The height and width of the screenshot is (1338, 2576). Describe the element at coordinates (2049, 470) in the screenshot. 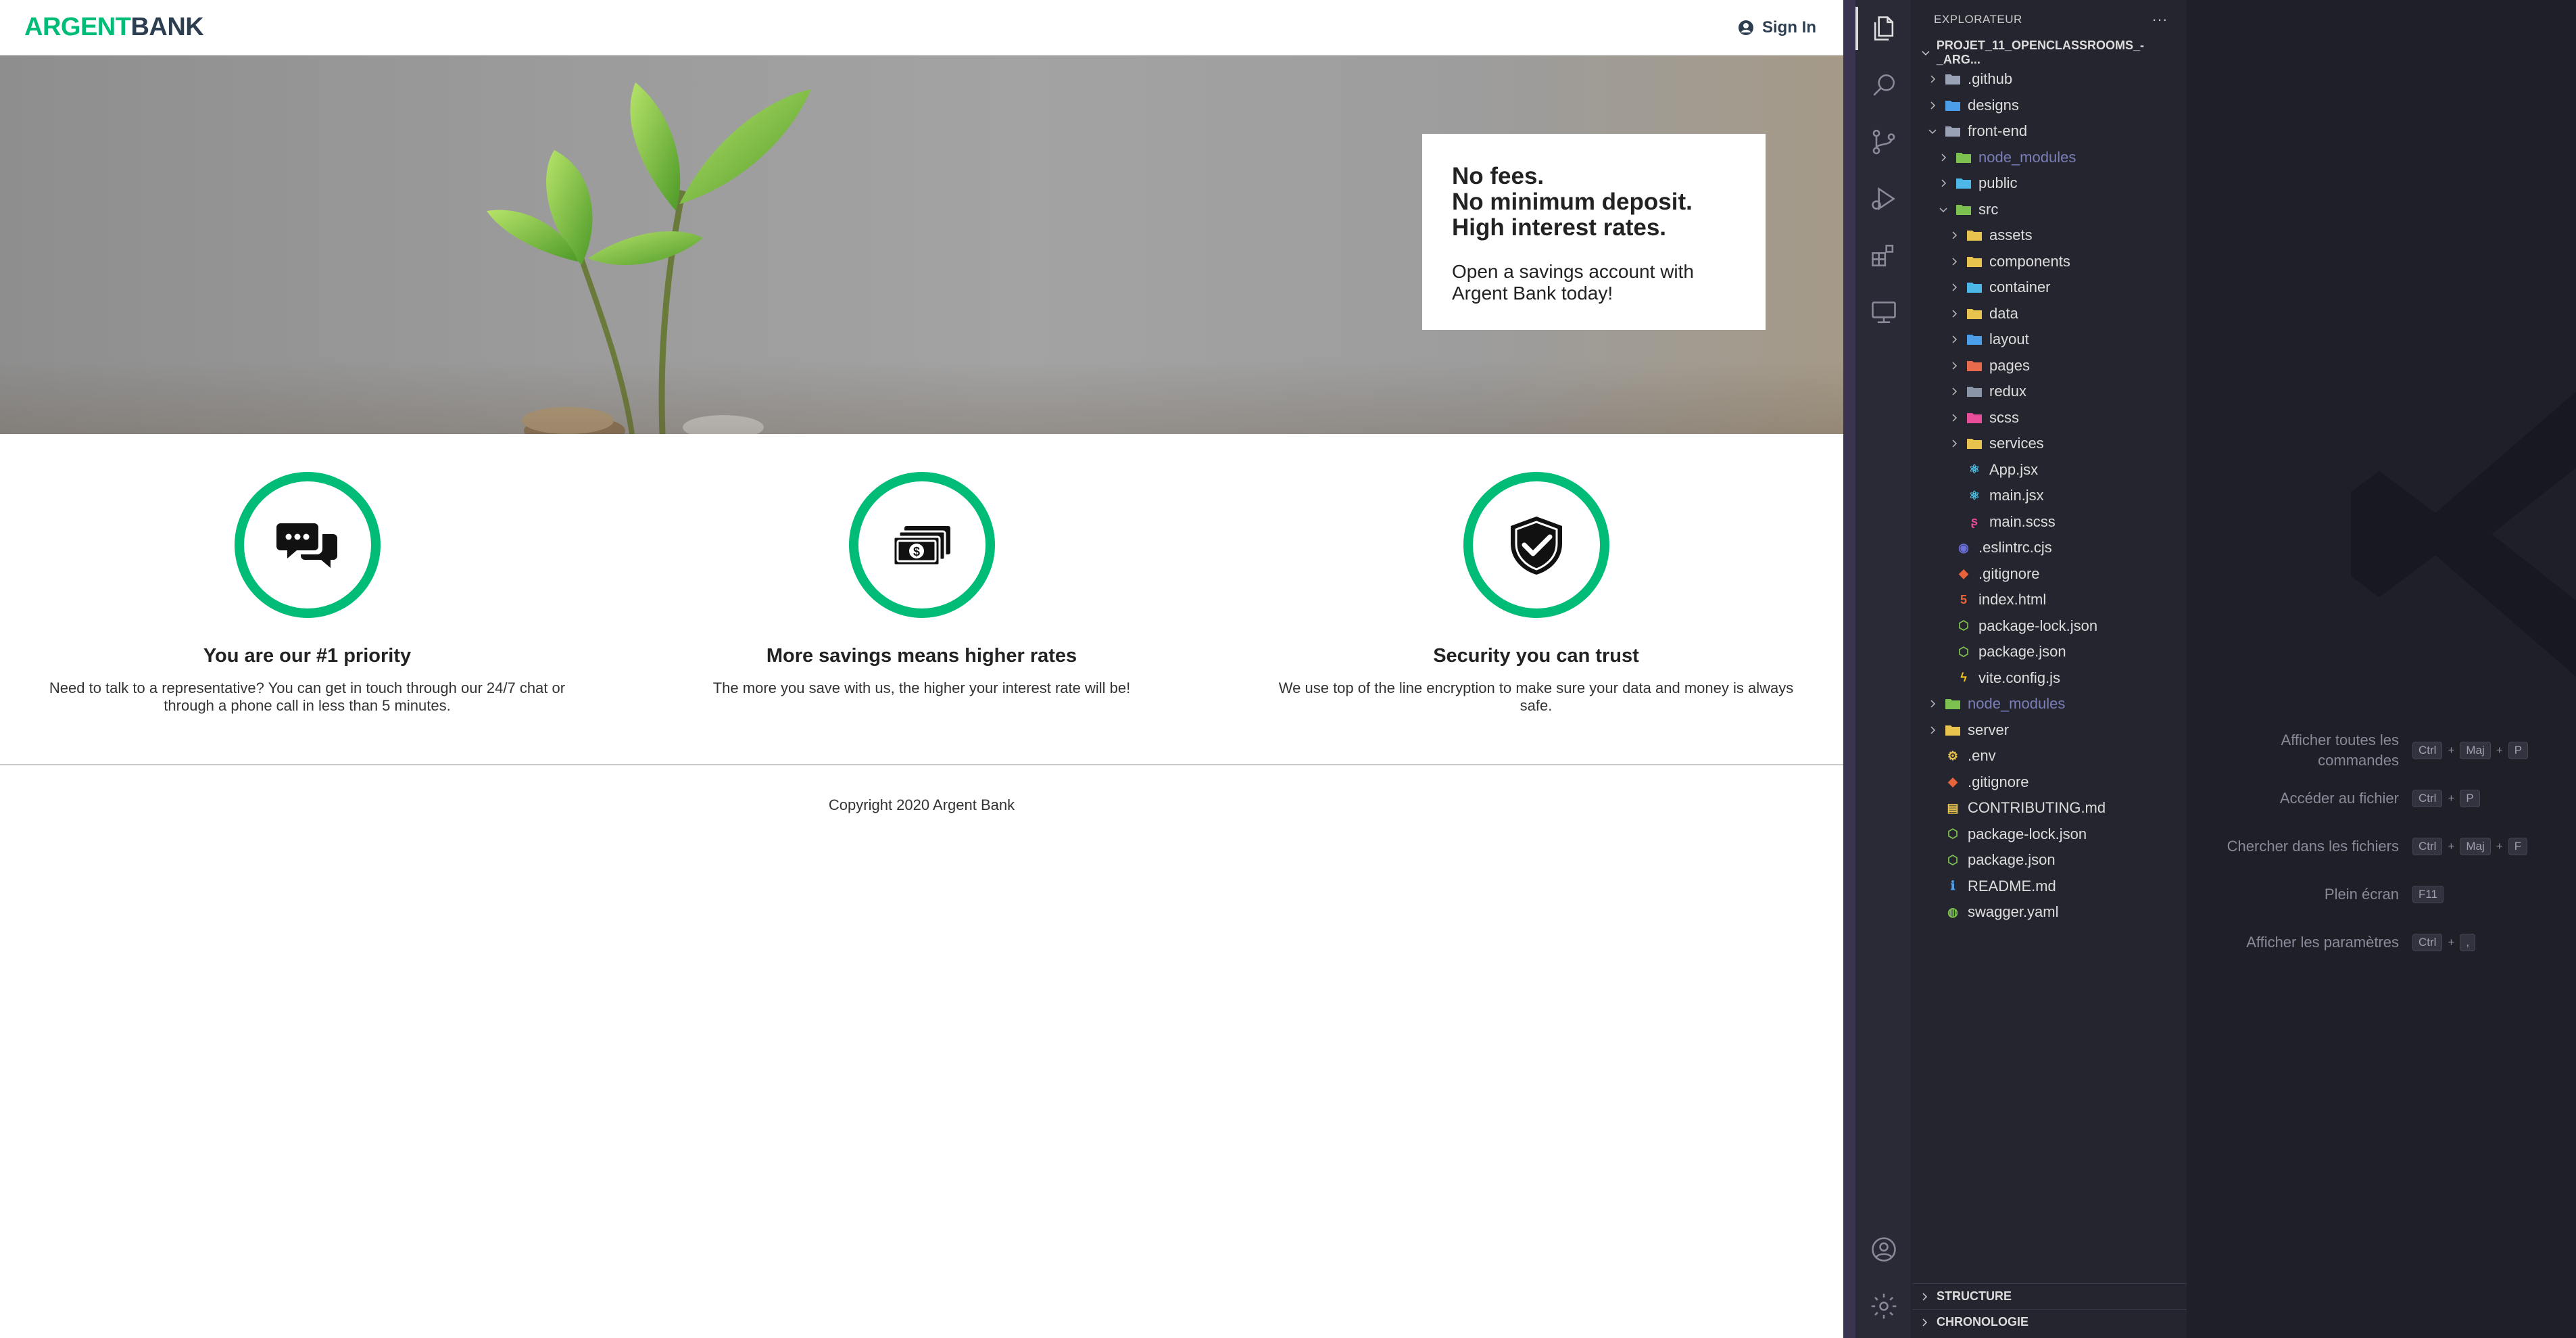

I see `file-tree-item: ⚛ App.jsx` at that location.